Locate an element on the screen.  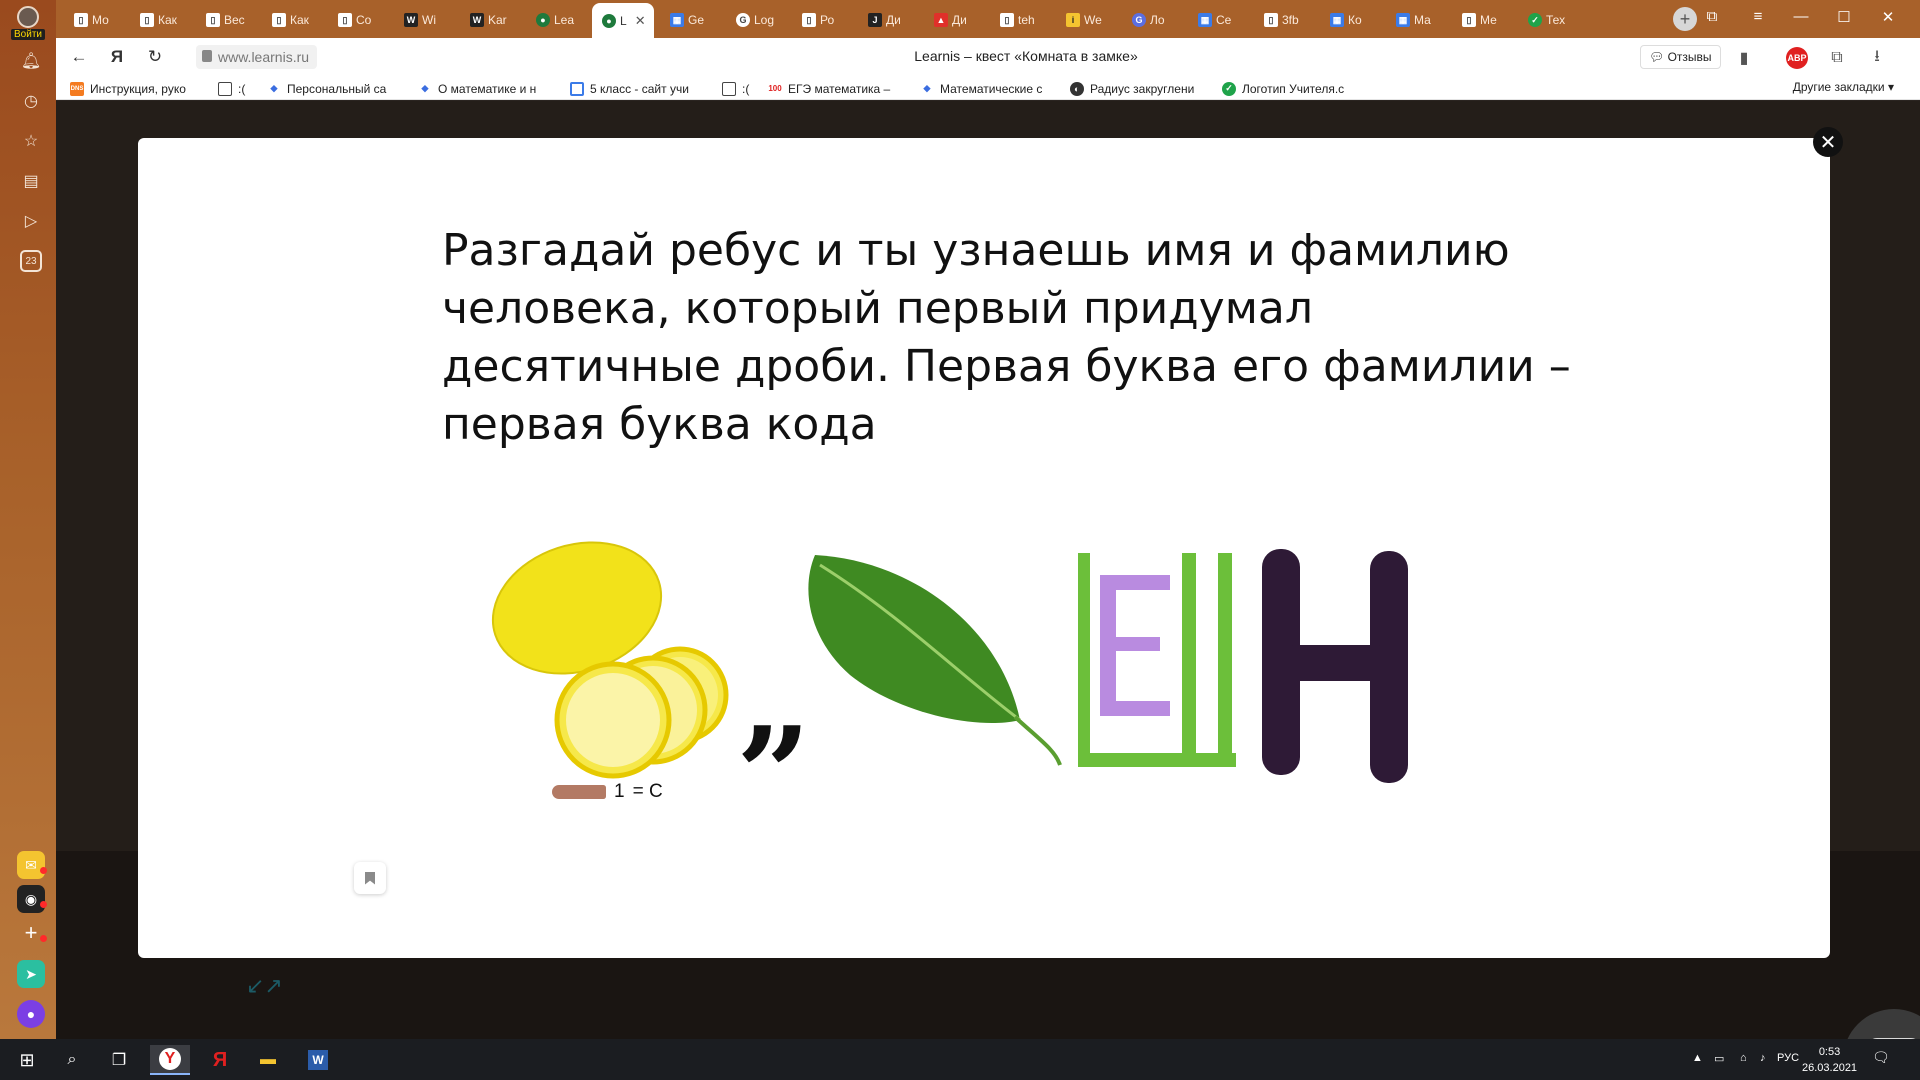
expand-arrows-icon: ↙↗ is located at coordinates (264, 986).